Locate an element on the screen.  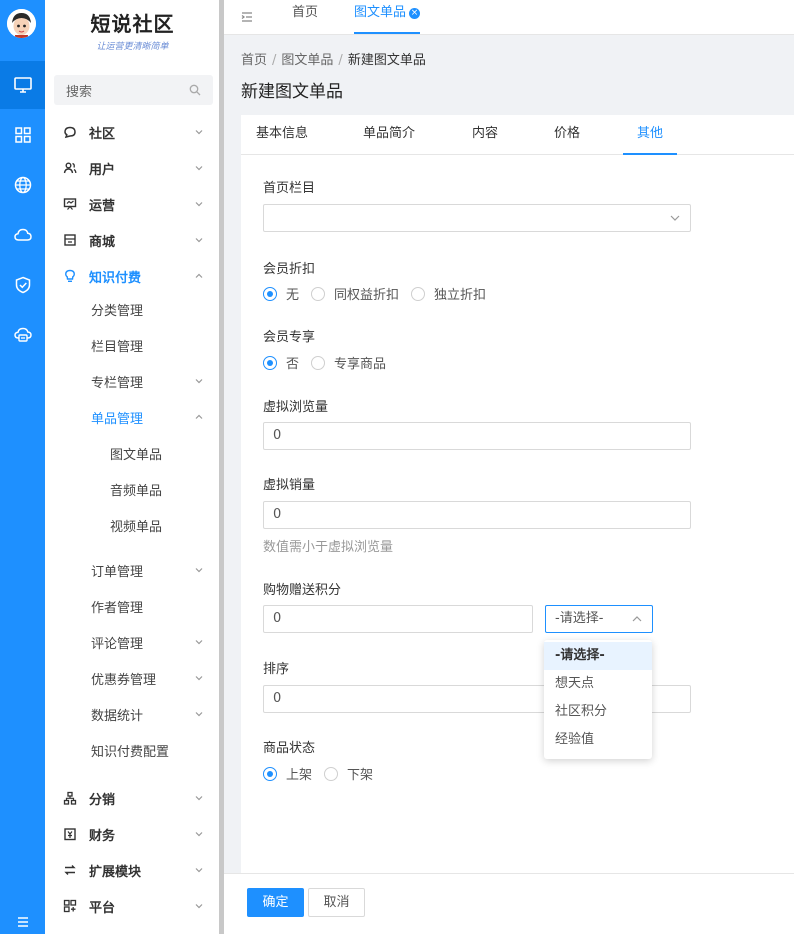
purchase-points-input: 0 is located at coordinates (398, 619).